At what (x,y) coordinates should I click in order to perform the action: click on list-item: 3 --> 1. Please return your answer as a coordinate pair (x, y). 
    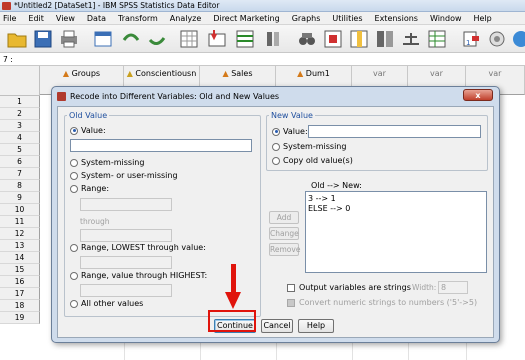
    Looking at the image, I should click on (396, 199).